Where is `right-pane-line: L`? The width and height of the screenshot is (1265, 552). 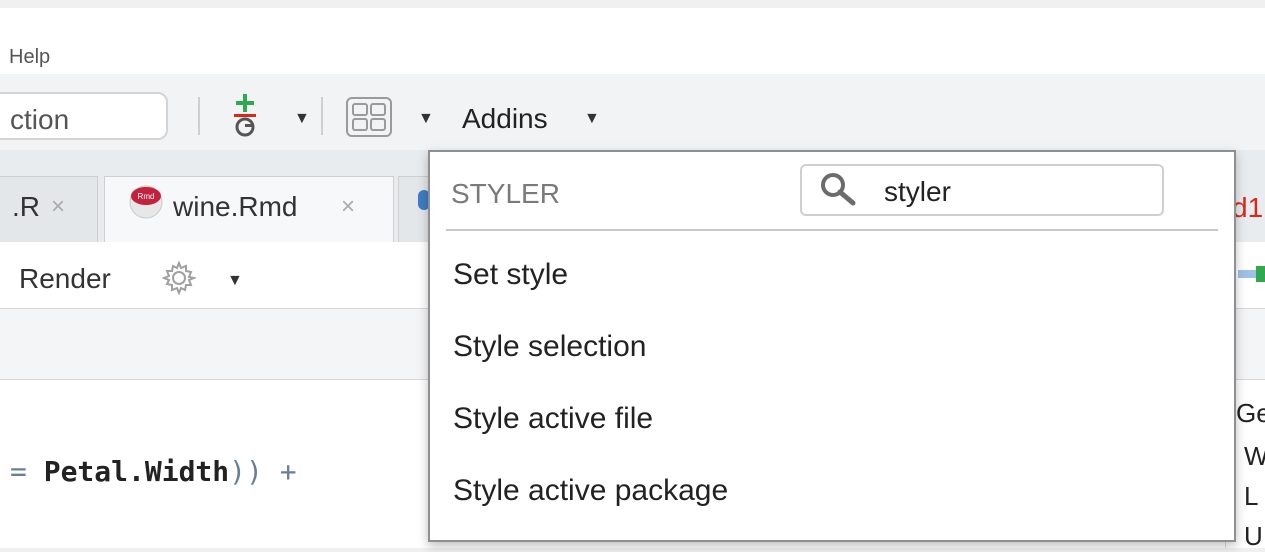 right-pane-line: L is located at coordinates (1251, 496).